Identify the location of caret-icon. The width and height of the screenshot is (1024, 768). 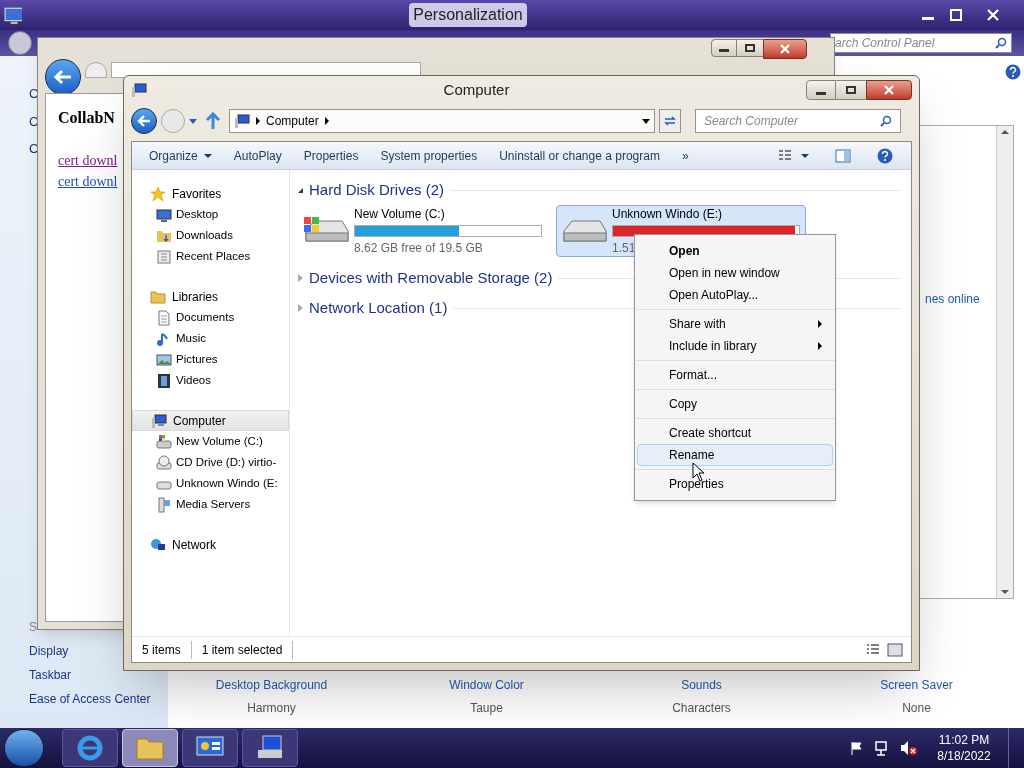
(207, 155).